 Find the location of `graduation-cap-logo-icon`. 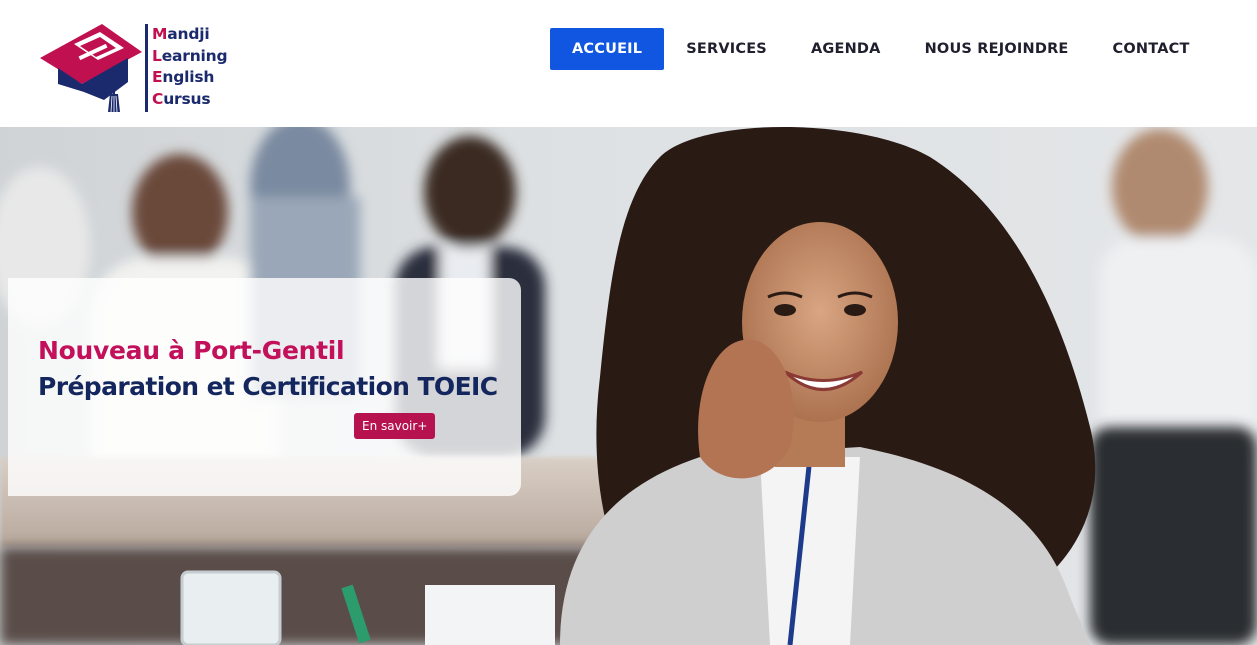

graduation-cap-logo-icon is located at coordinates (91, 68).